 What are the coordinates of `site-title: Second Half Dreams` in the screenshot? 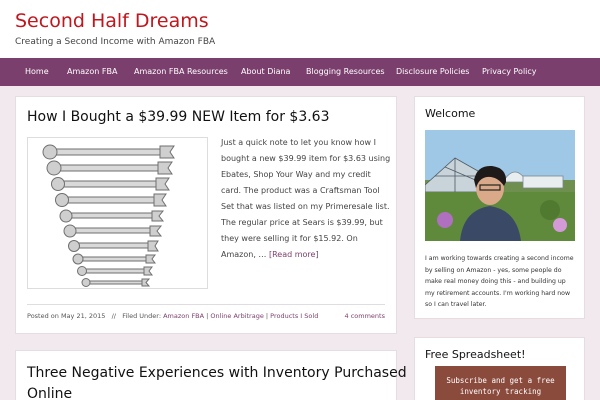 It's located at (112, 21).